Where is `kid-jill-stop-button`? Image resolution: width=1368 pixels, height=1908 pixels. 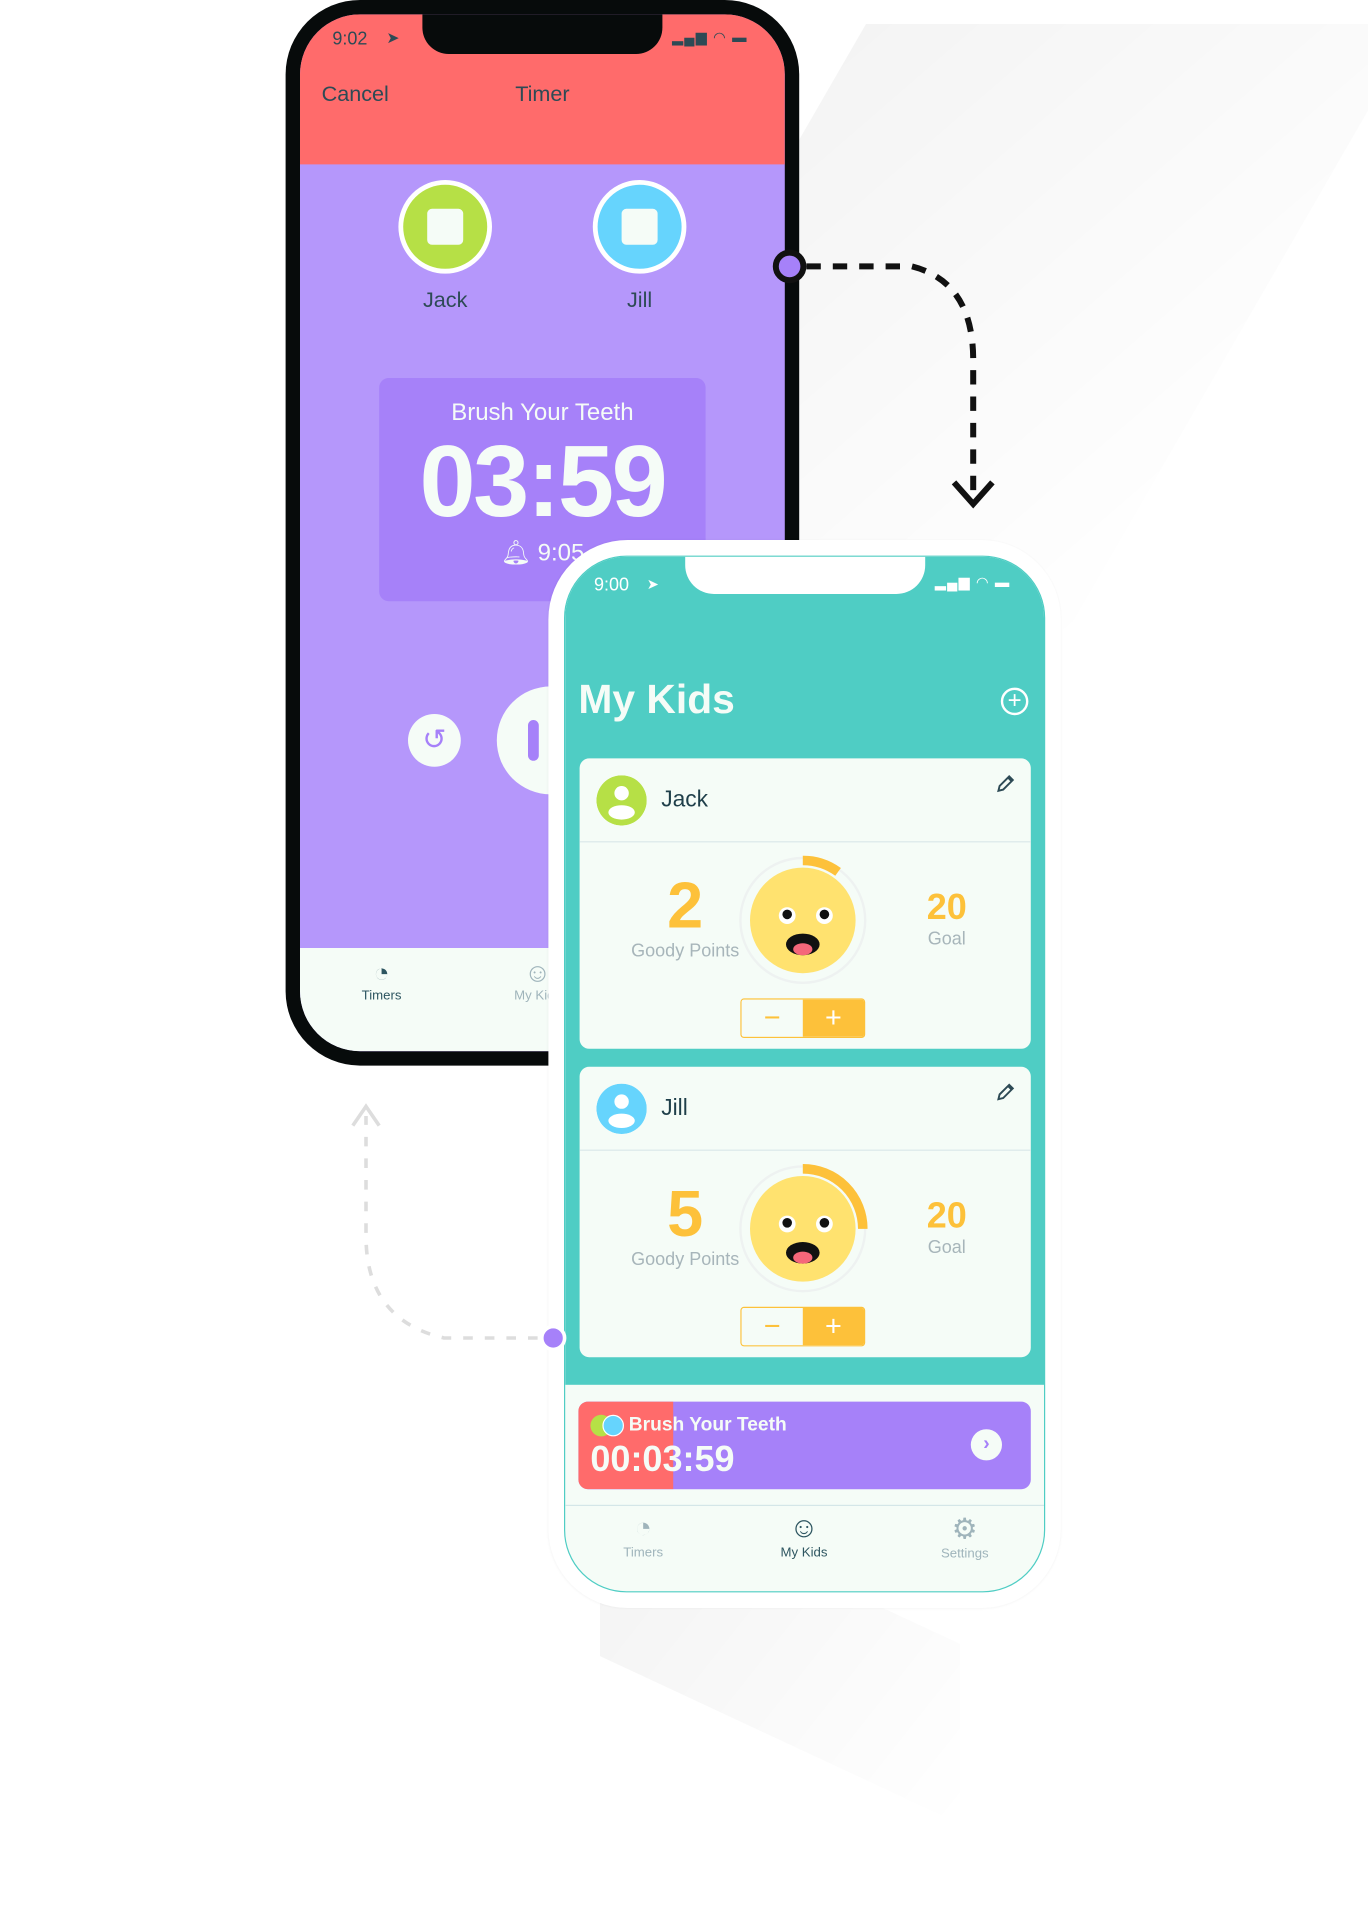 kid-jill-stop-button is located at coordinates (639, 227).